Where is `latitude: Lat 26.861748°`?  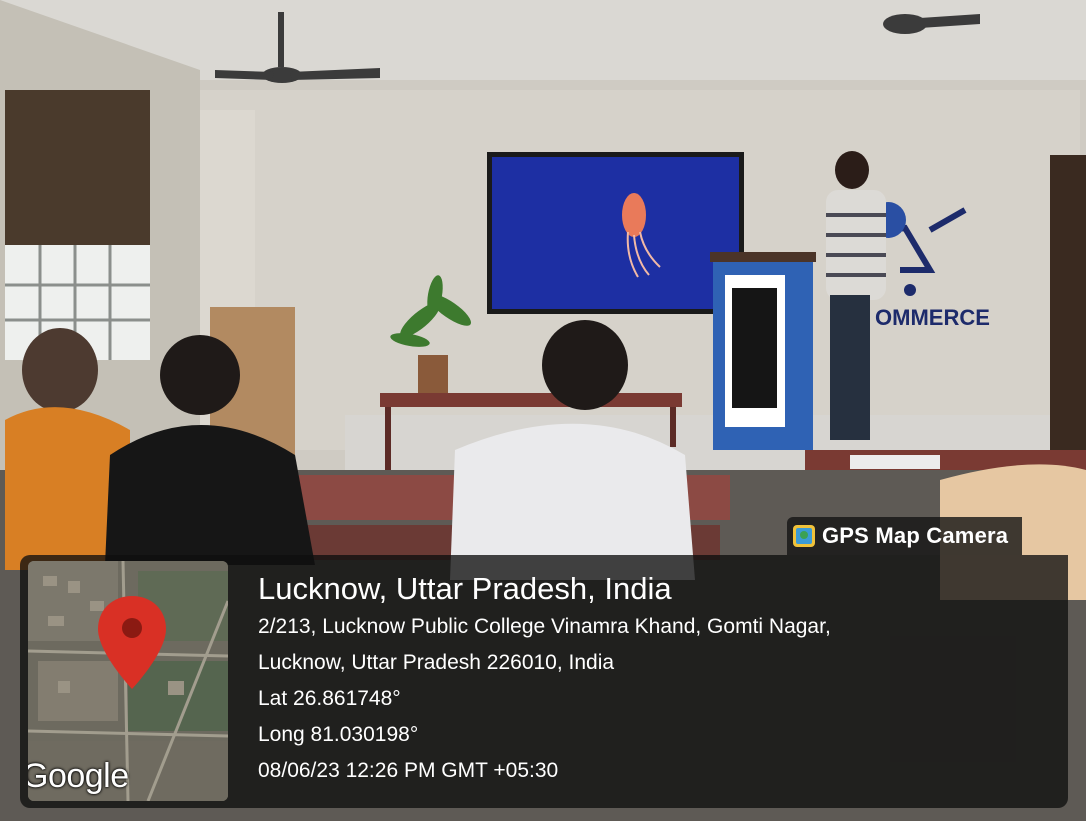
latitude: Lat 26.861748° is located at coordinates (329, 698).